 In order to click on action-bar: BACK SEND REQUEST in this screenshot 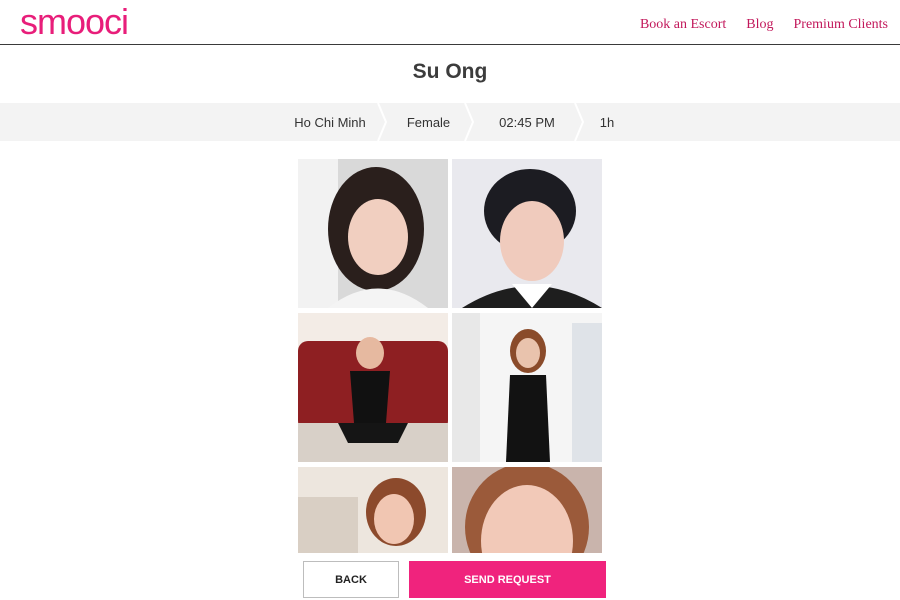, I will do `click(450, 576)`.